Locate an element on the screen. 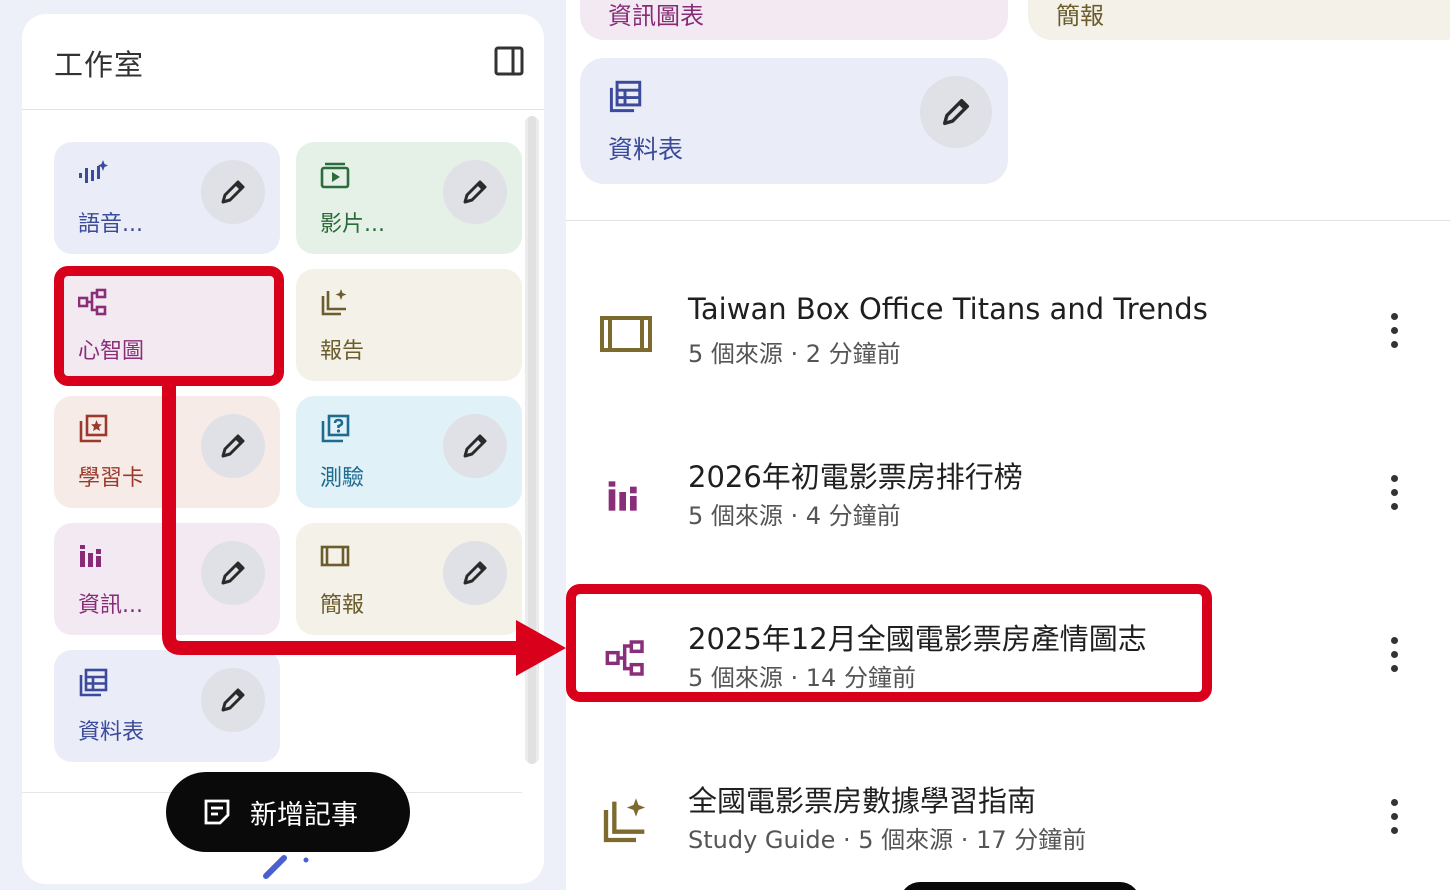 The image size is (1450, 890). panel-toggle-icon is located at coordinates (509, 61).